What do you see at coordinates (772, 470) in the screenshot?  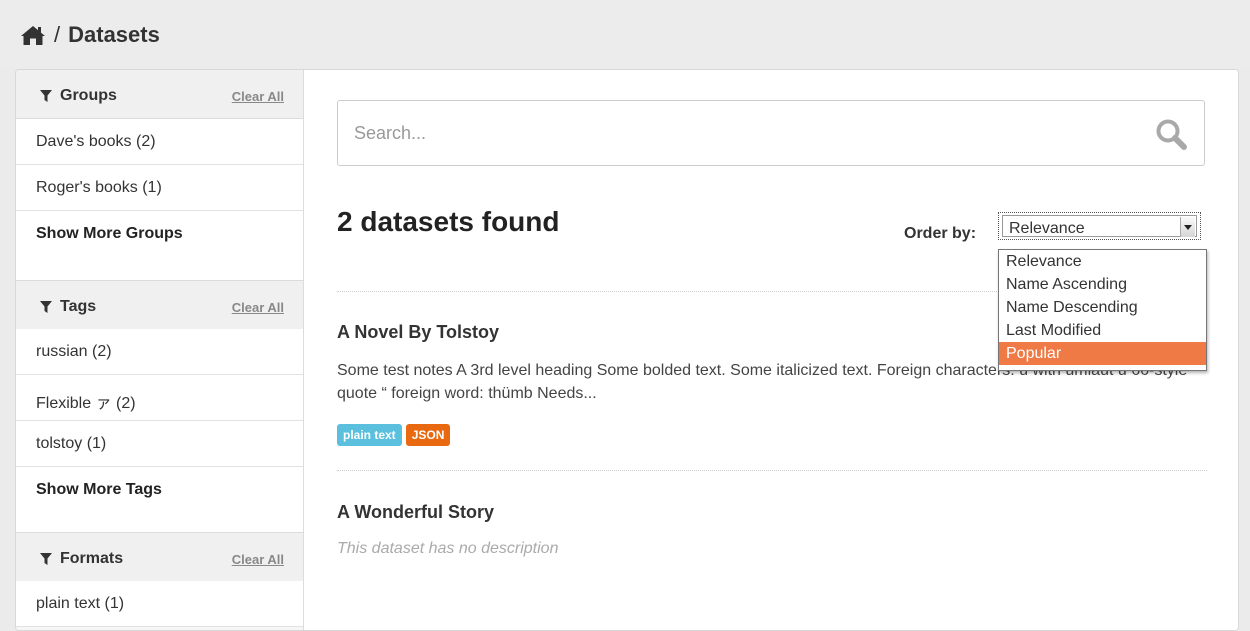 I see `results-divider` at bounding box center [772, 470].